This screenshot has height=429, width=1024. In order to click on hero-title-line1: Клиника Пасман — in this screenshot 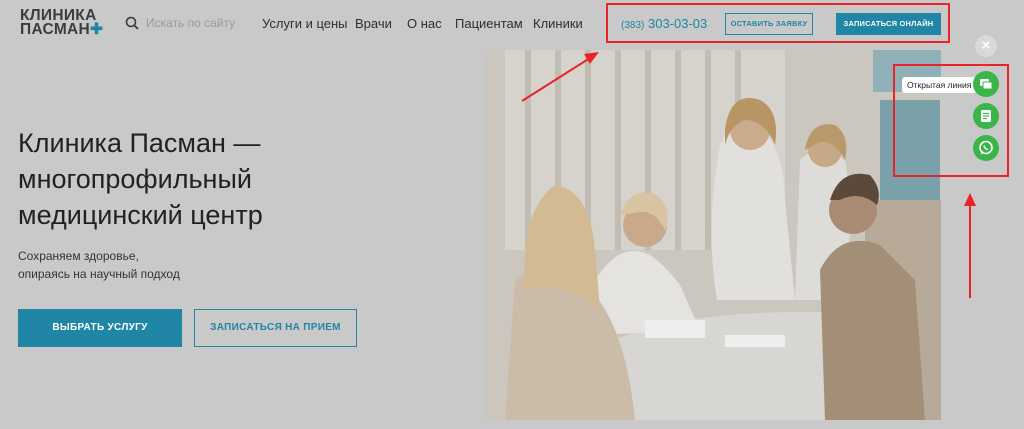, I will do `click(139, 143)`.